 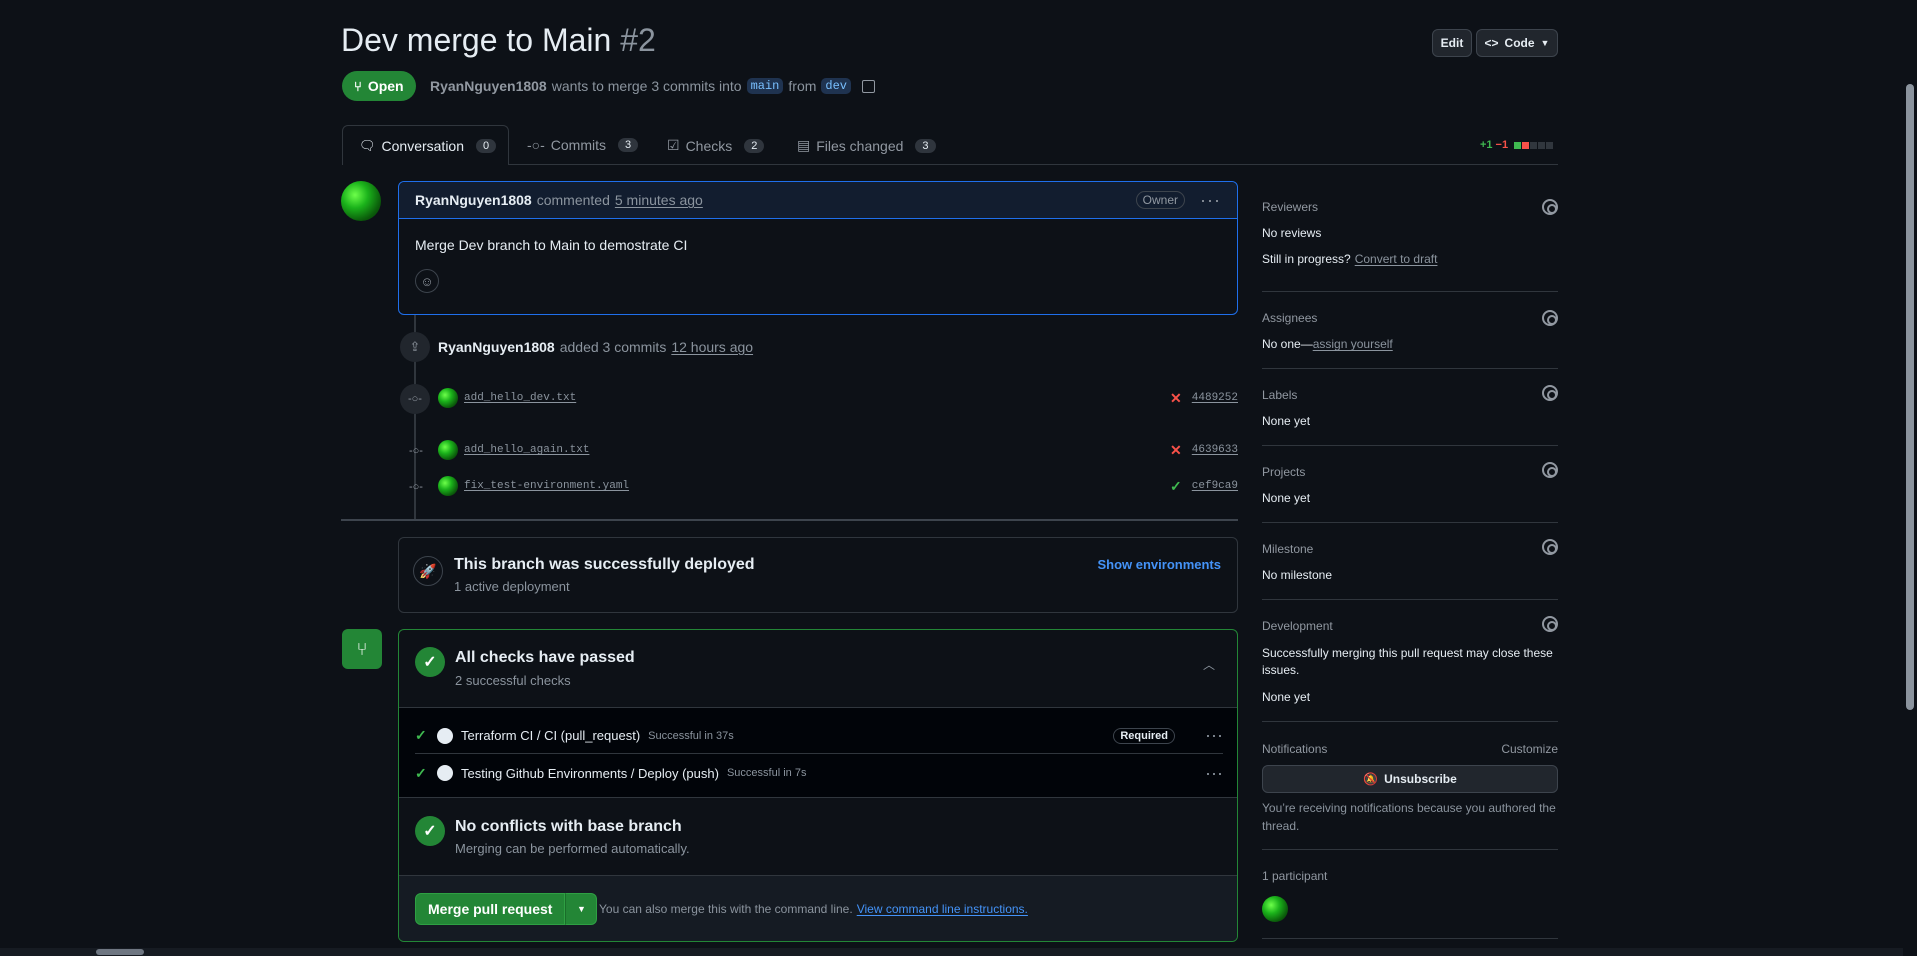 What do you see at coordinates (486, 145) in the screenshot?
I see `tab-conversation-count: 0` at bounding box center [486, 145].